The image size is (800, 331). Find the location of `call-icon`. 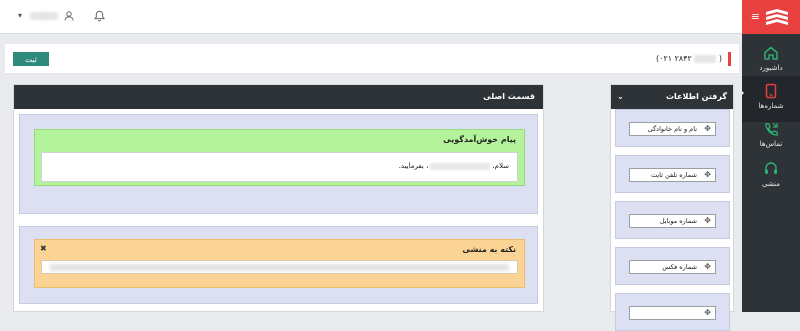

call-icon is located at coordinates (772, 129).